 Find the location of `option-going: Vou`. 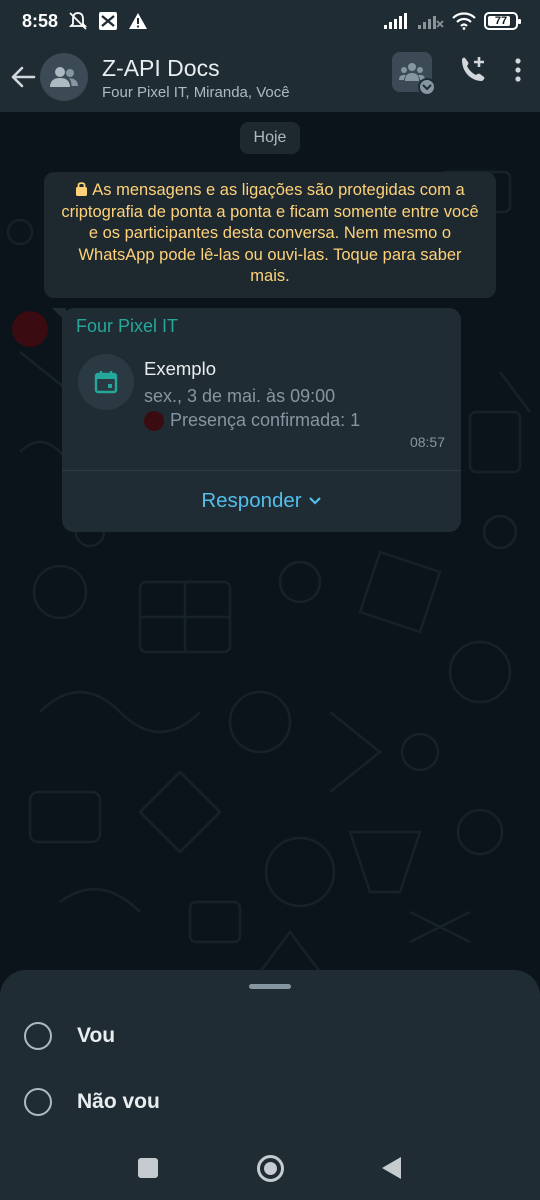

option-going: Vou is located at coordinates (69, 1036).